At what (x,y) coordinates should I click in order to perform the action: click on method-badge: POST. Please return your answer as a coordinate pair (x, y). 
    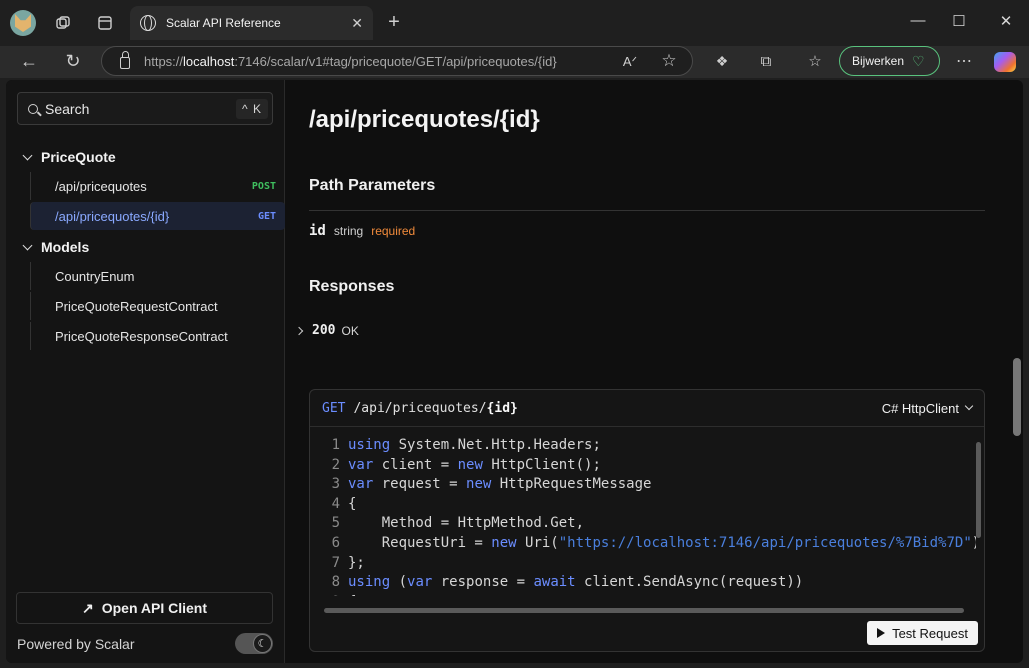
    Looking at the image, I should click on (263, 186).